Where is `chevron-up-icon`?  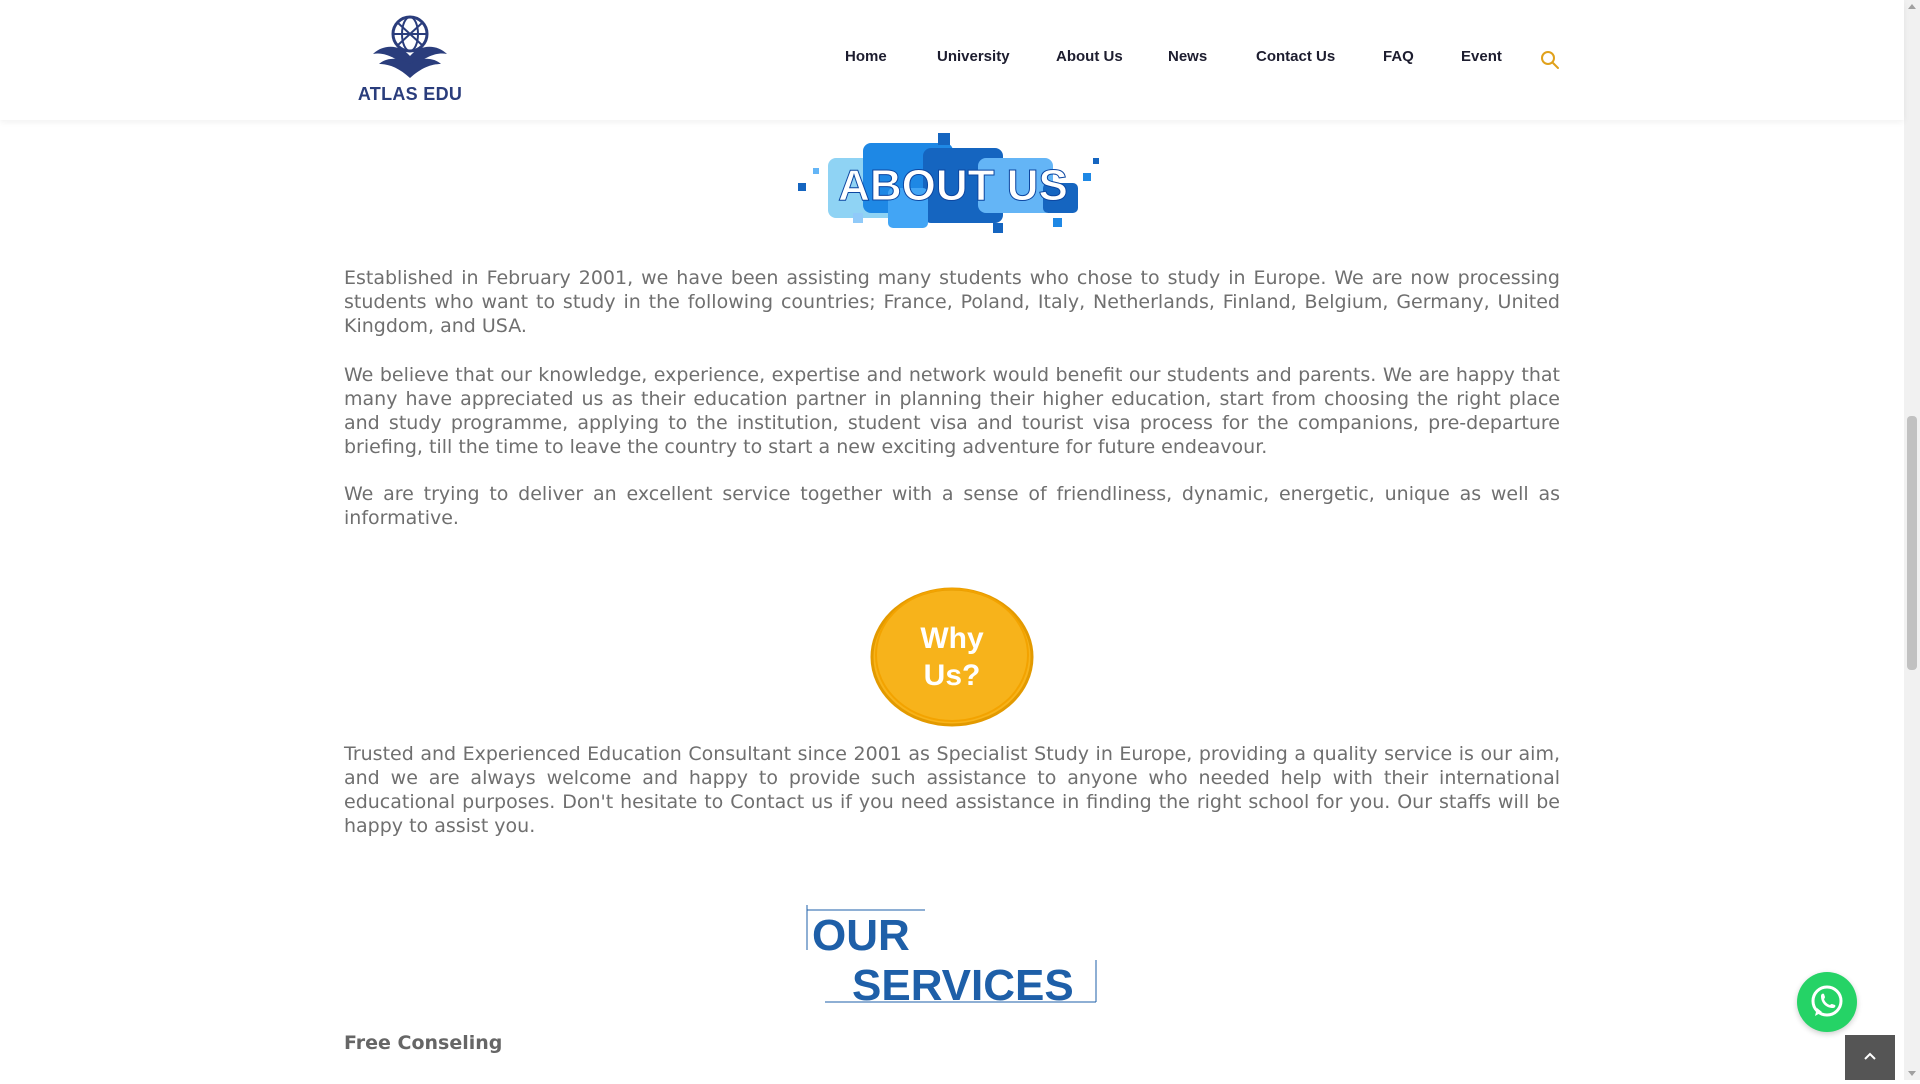 chevron-up-icon is located at coordinates (1870, 1056).